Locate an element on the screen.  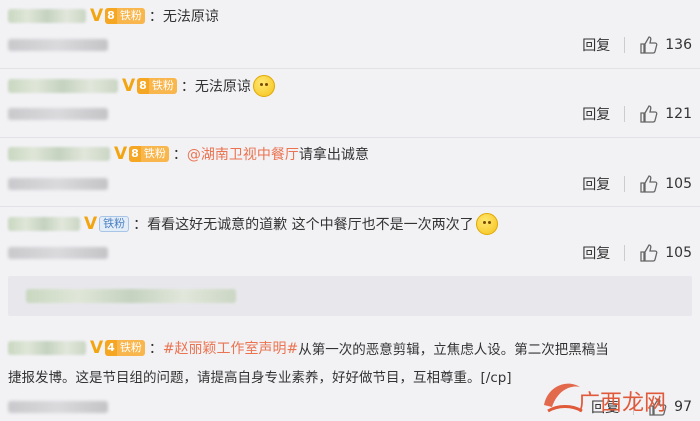
like-button: 136 is located at coordinates (665, 45).